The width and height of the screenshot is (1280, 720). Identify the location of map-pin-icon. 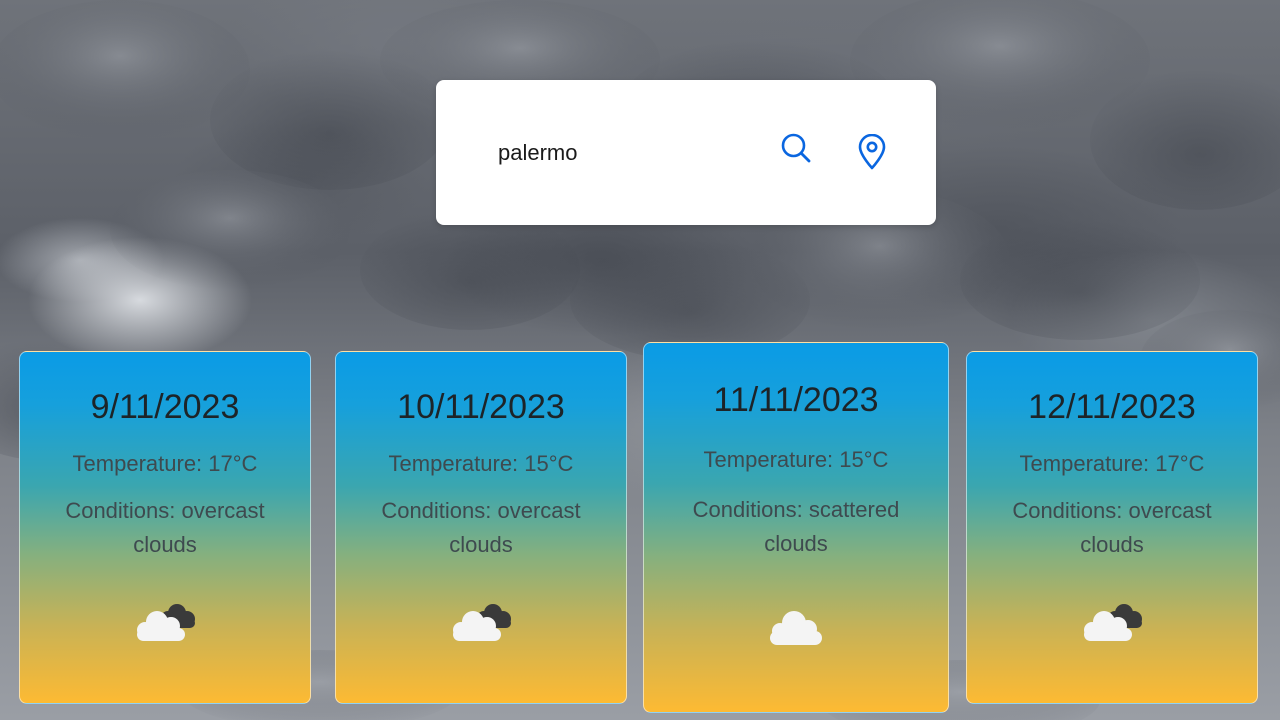
(872, 152).